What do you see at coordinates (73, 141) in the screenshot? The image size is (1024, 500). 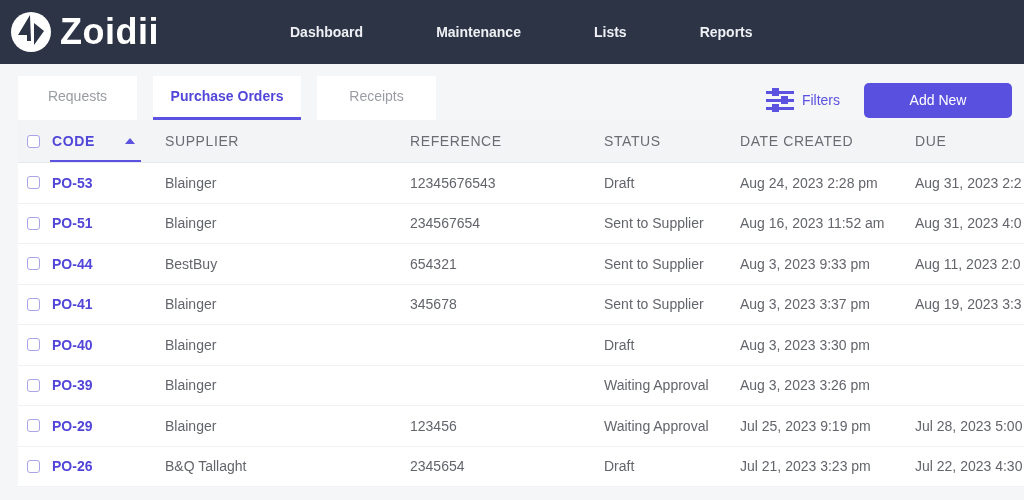 I see `column-header: CODE` at bounding box center [73, 141].